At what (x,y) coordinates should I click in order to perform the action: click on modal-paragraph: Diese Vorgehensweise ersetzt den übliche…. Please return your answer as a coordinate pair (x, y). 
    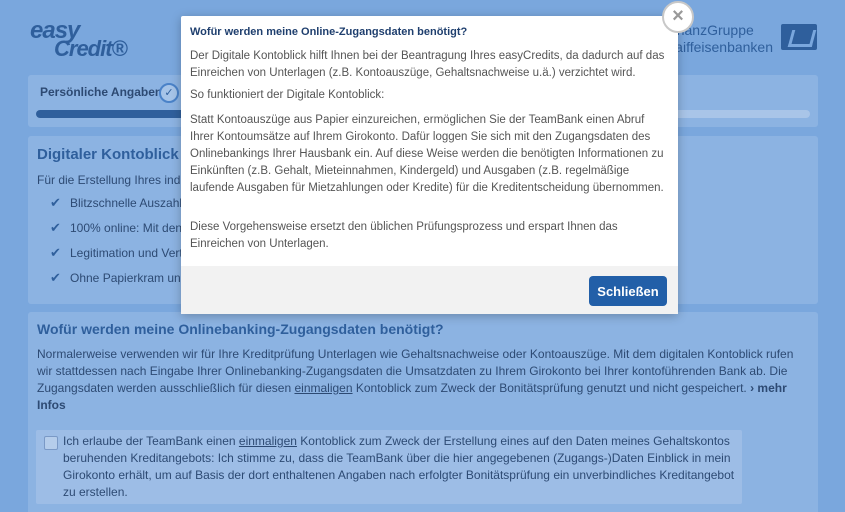
    Looking at the image, I should click on (404, 235).